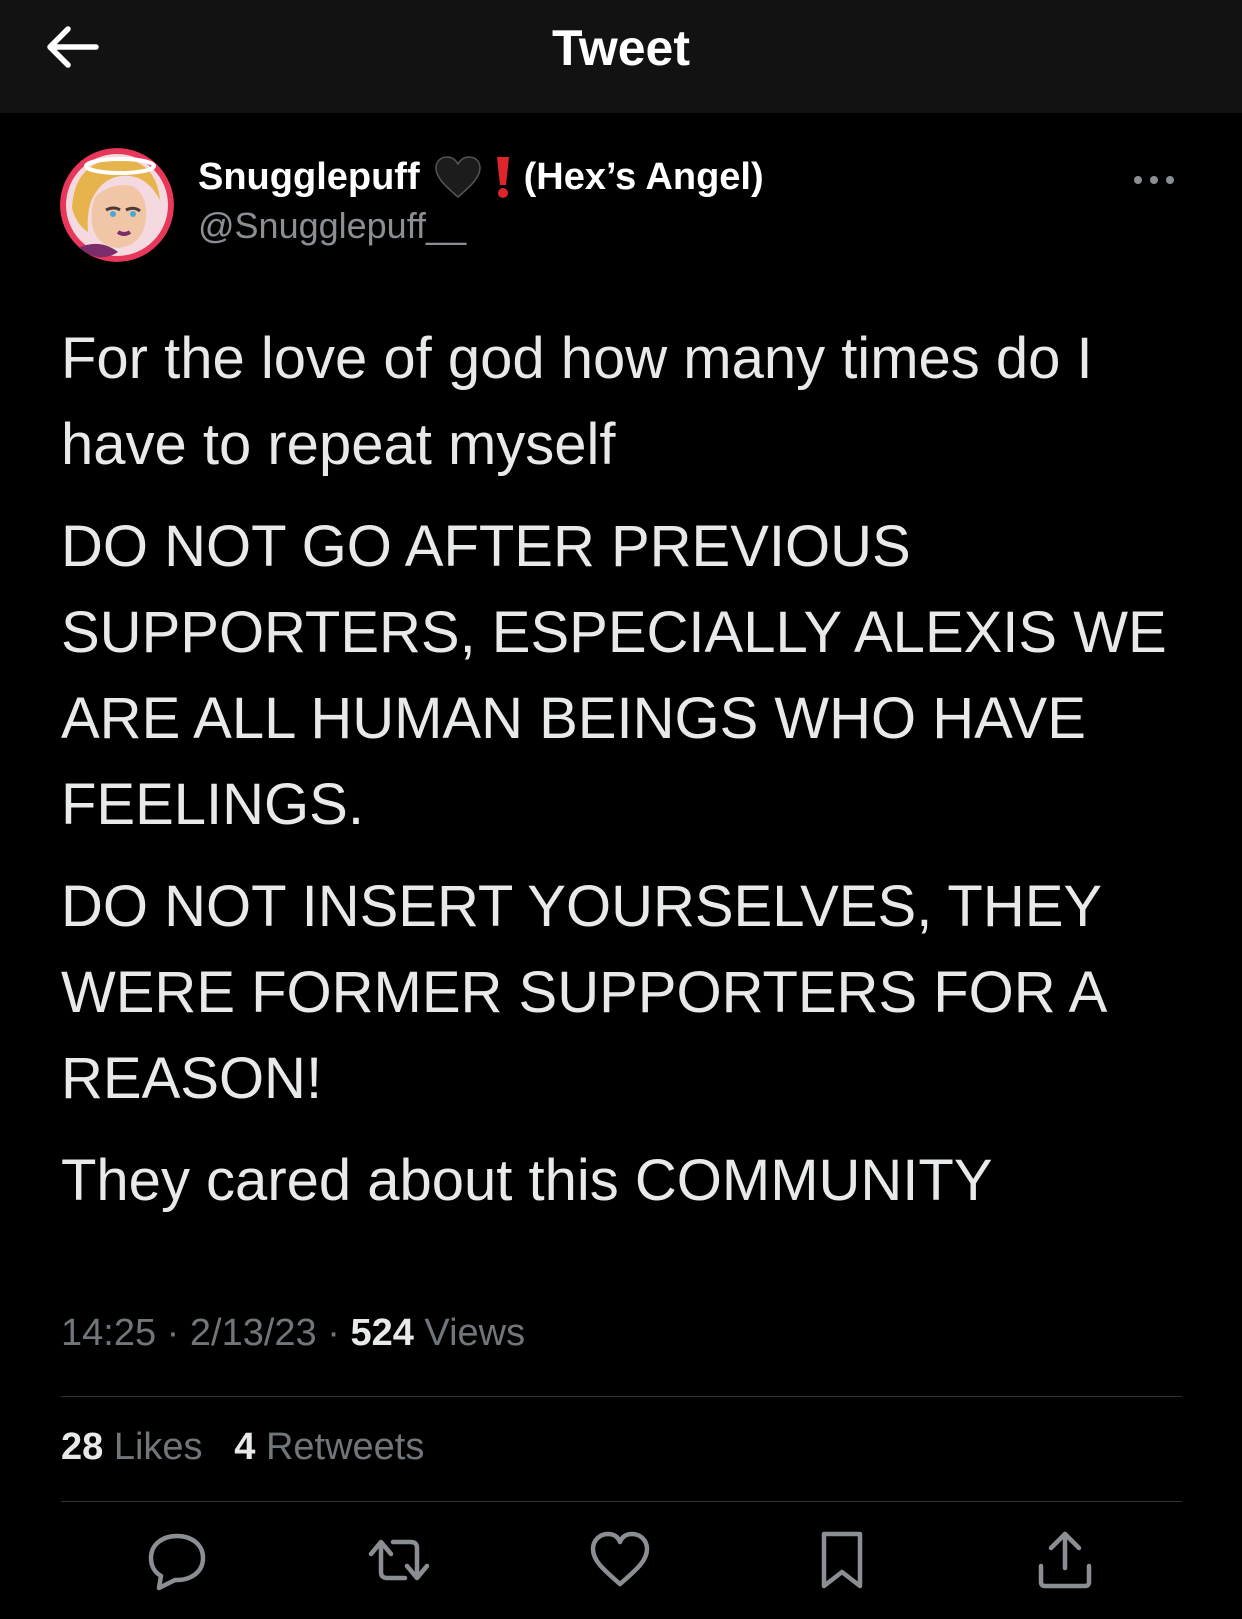 Image resolution: width=1242 pixels, height=1619 pixels. I want to click on avatar, so click(117, 205).